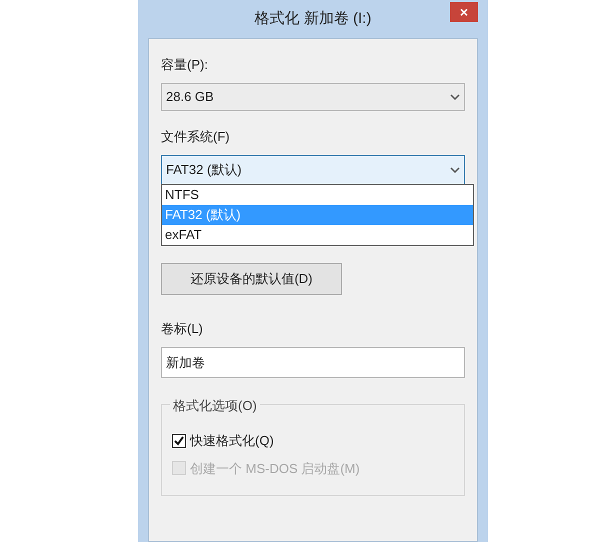  What do you see at coordinates (182, 328) in the screenshot?
I see `volume-label-label: 卷标(L)` at bounding box center [182, 328].